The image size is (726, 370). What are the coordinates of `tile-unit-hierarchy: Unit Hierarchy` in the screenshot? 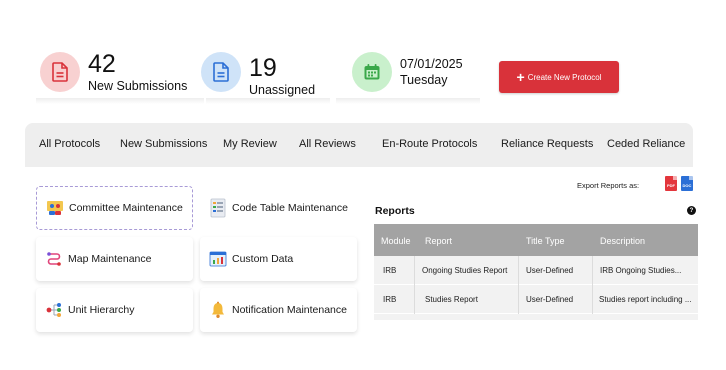 It's located at (114, 310).